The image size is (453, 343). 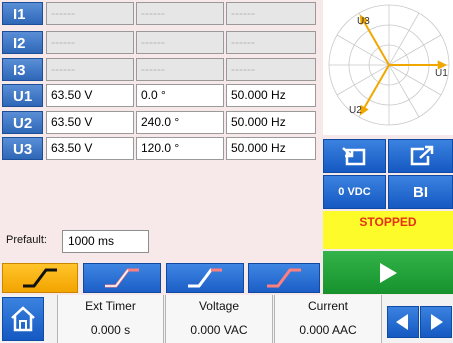 I want to click on u2-phase: 240.0 °, so click(x=180, y=122).